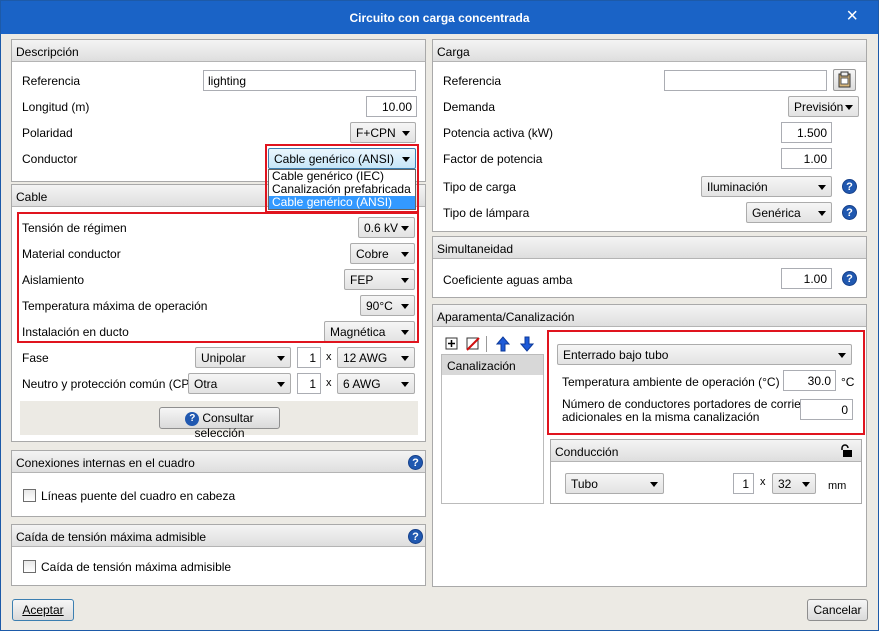 The width and height of the screenshot is (879, 631). I want to click on cable-highlight, so click(218, 277).